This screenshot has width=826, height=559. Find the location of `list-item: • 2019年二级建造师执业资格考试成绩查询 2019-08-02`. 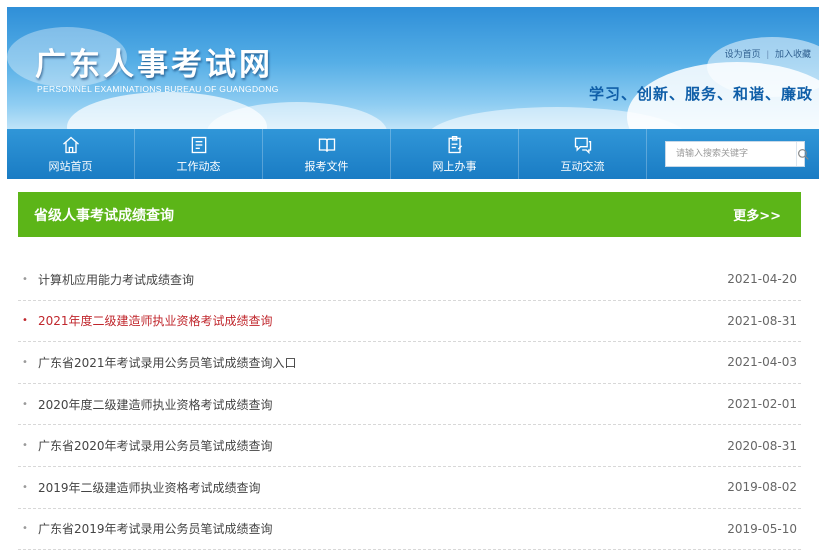

list-item: • 2019年二级建造师执业资格考试成绩查询 2019-08-02 is located at coordinates (409, 488).